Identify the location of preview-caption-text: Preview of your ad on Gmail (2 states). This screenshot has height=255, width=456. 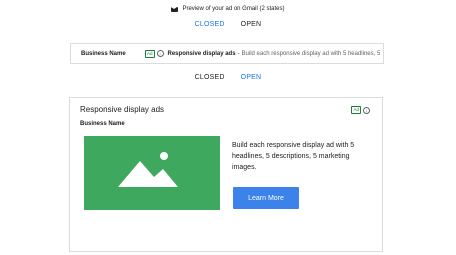
(233, 9).